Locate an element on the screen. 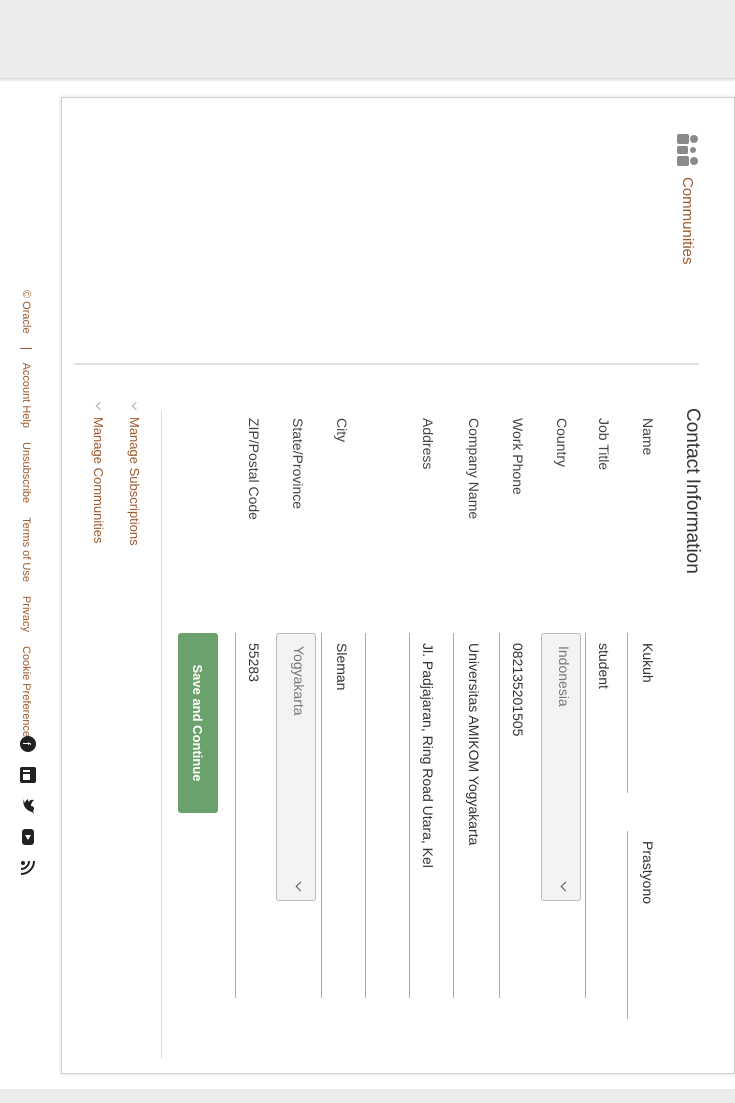 The image size is (735, 1103). social-icons: f is located at coordinates (28, 806).